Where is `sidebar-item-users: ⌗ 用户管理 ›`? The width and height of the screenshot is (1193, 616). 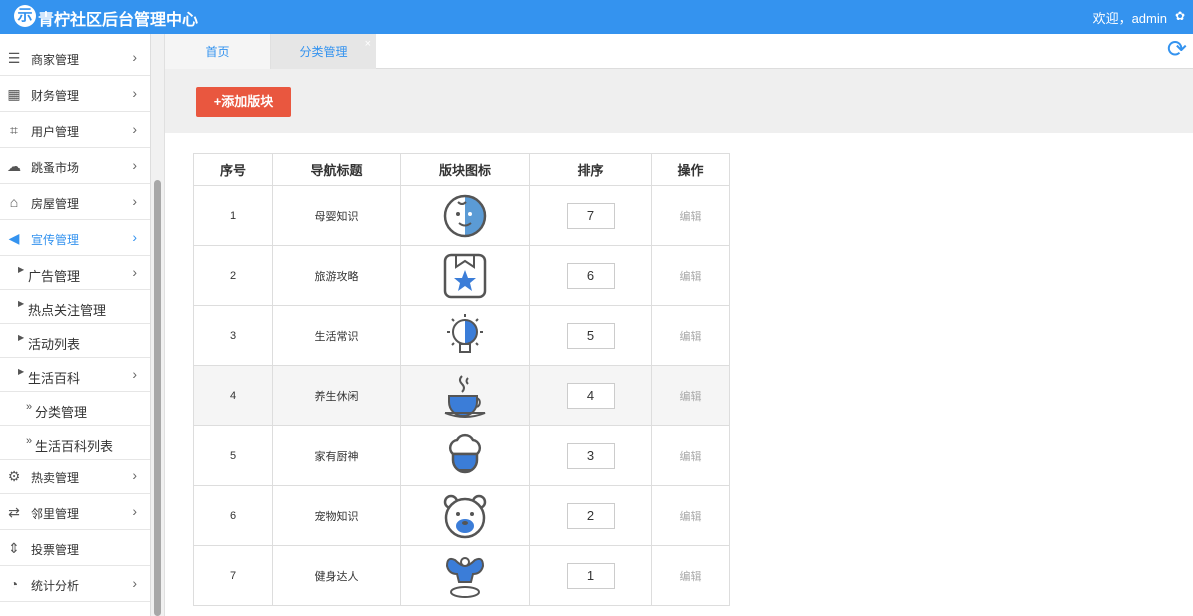
sidebar-item-users: ⌗ 用户管理 › is located at coordinates (75, 130).